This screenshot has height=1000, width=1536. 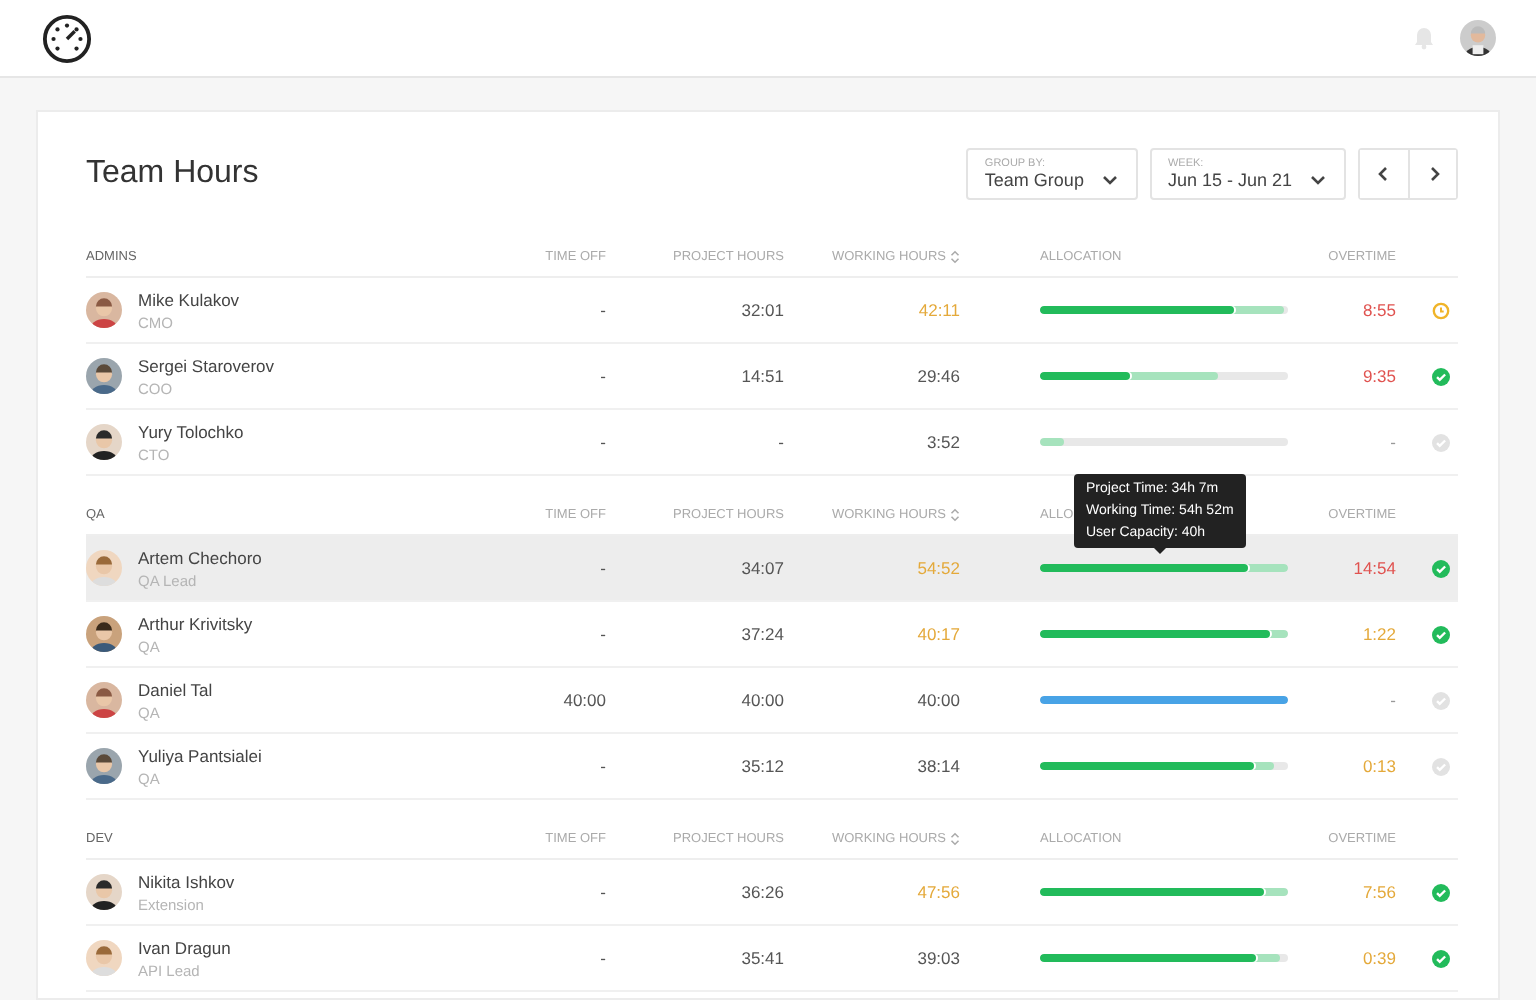 What do you see at coordinates (937, 568) in the screenshot?
I see `table-cell-text: 54:52` at bounding box center [937, 568].